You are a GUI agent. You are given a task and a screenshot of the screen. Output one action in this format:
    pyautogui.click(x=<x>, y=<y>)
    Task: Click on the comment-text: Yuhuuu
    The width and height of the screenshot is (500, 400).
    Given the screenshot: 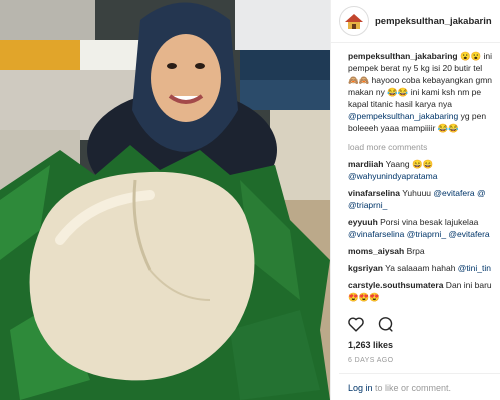 What is the action you would take?
    pyautogui.click(x=416, y=193)
    